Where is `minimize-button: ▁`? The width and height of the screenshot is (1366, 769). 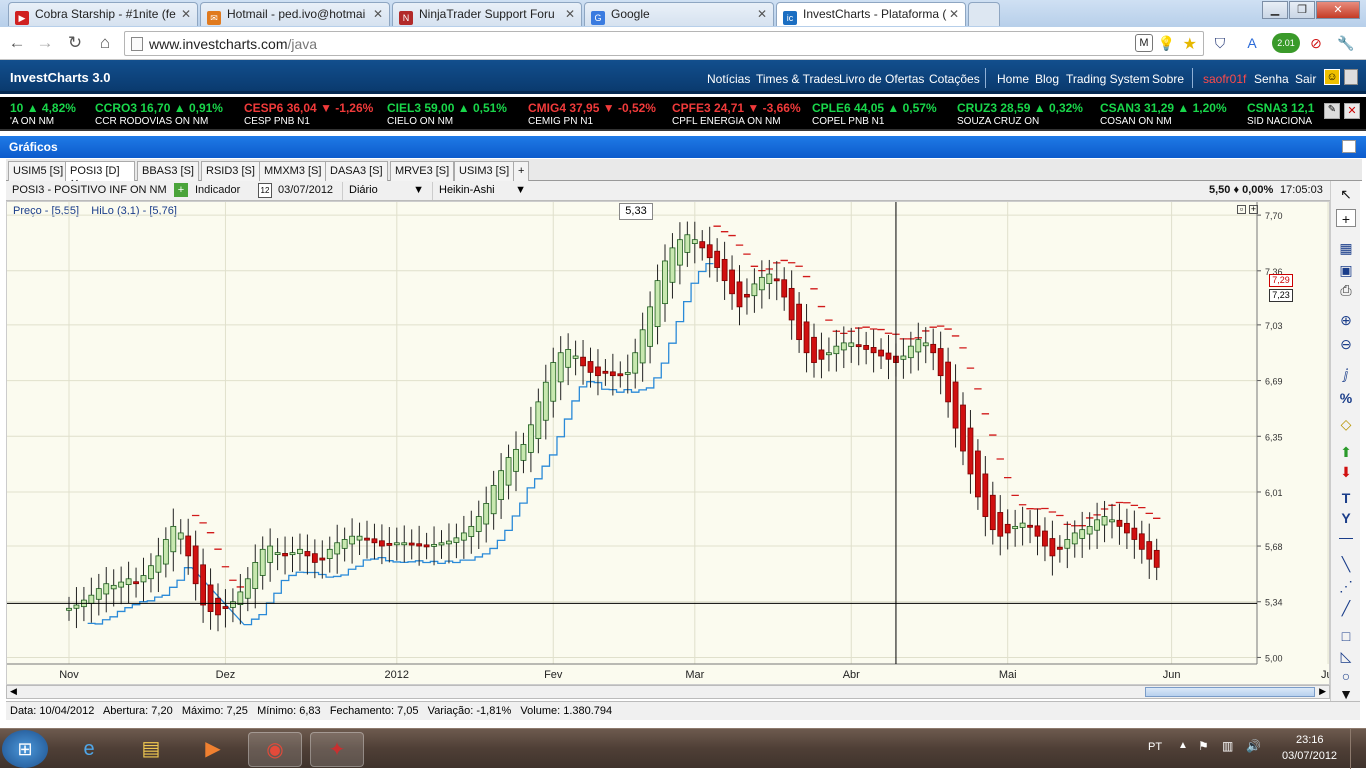 minimize-button: ▁ is located at coordinates (1275, 10).